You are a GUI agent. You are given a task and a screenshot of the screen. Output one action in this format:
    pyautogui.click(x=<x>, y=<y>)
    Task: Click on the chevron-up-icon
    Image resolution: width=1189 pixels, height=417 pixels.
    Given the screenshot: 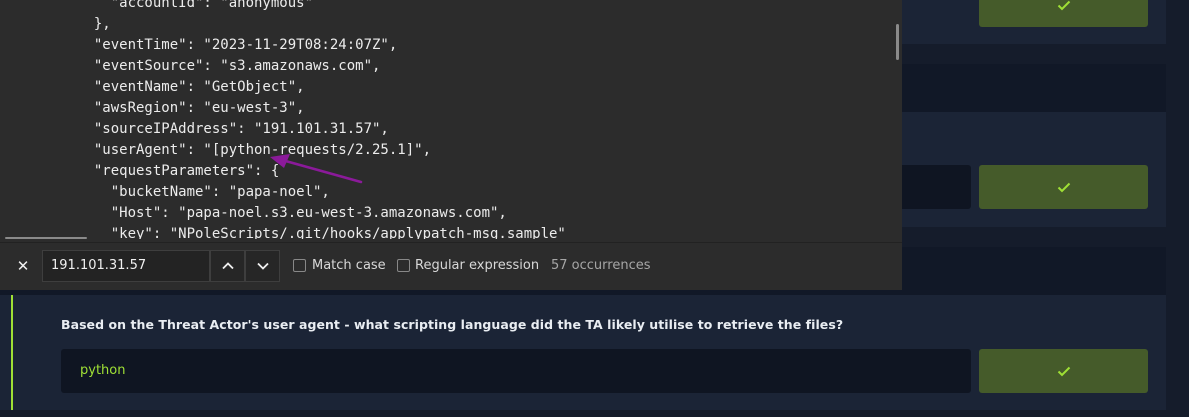 What is the action you would take?
    pyautogui.click(x=227, y=266)
    